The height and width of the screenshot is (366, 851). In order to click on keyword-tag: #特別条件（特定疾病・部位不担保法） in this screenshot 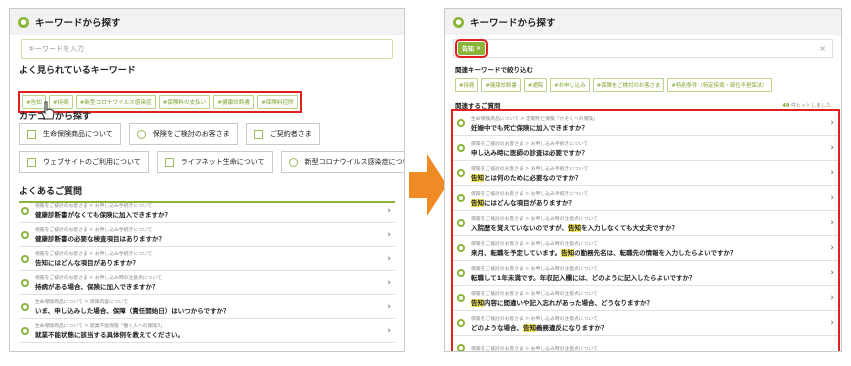, I will do `click(719, 85)`.